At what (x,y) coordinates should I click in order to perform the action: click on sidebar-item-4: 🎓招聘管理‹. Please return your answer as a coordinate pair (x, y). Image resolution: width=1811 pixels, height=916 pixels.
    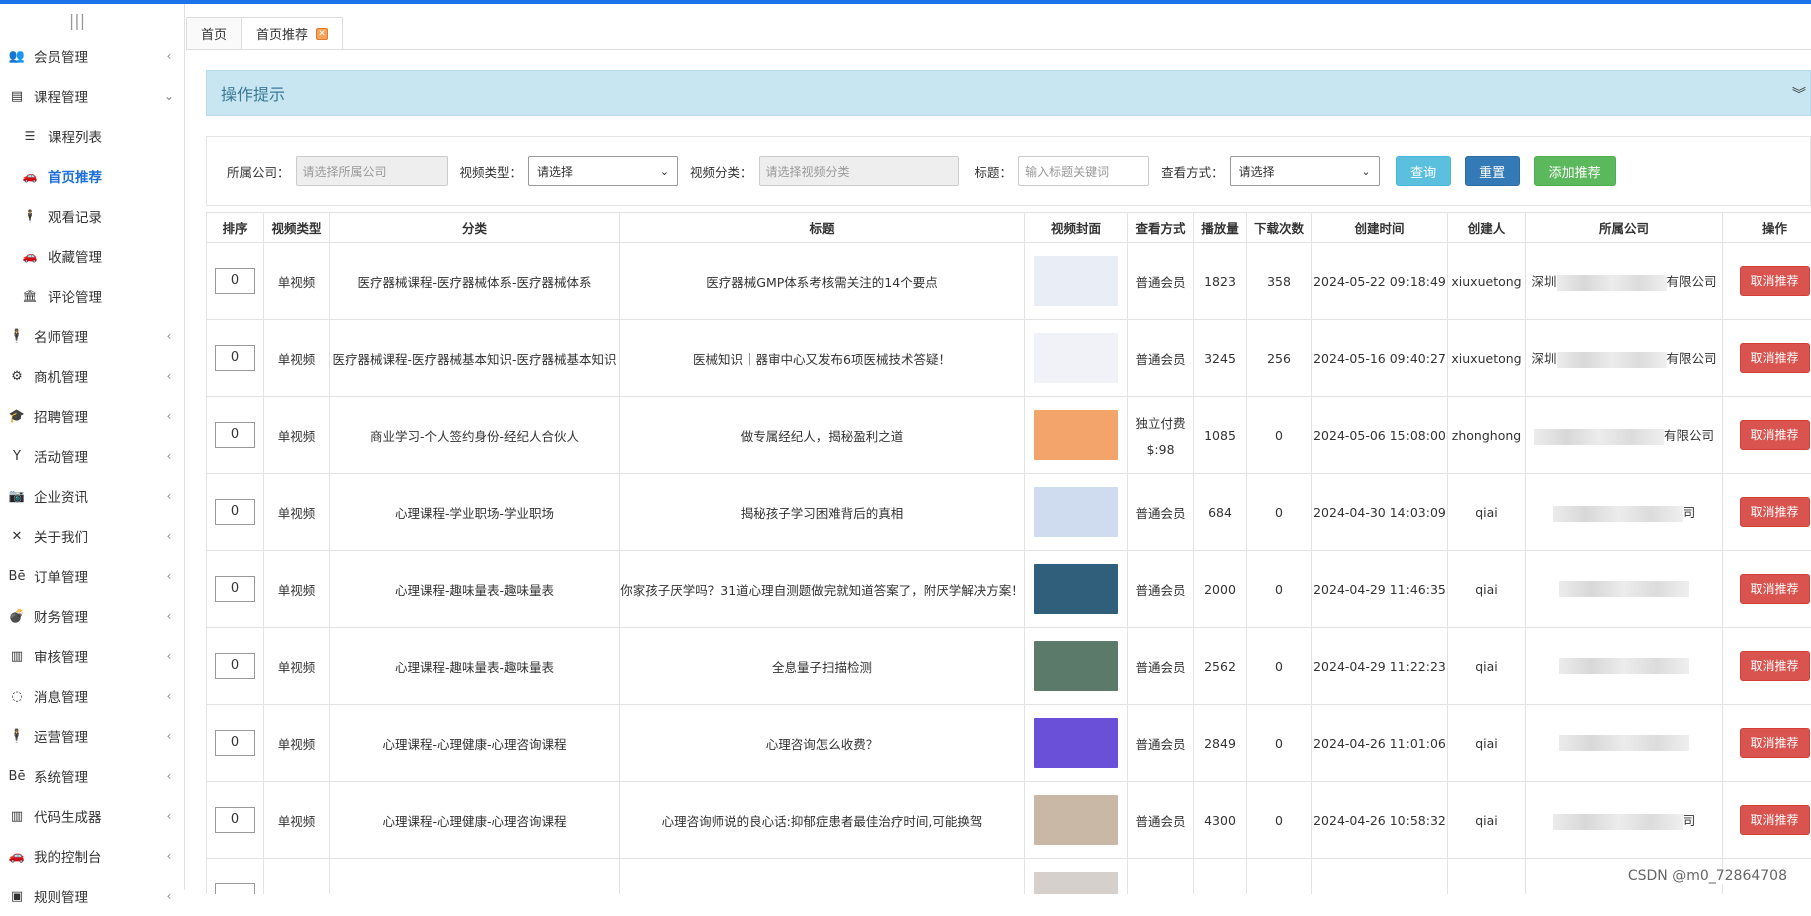
    Looking at the image, I should click on (92, 416).